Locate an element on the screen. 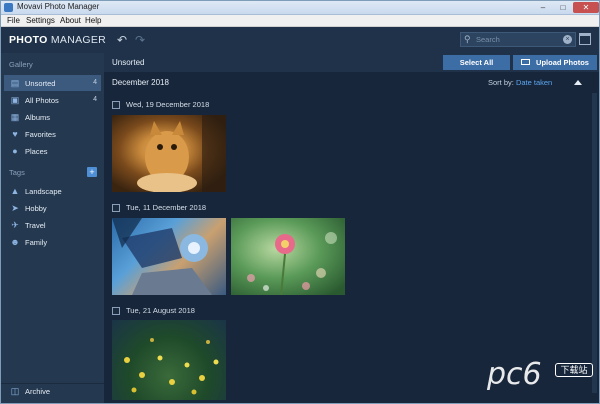 Image resolution: width=600 pixels, height=404 pixels. app-logo-icon is located at coordinates (8, 7).